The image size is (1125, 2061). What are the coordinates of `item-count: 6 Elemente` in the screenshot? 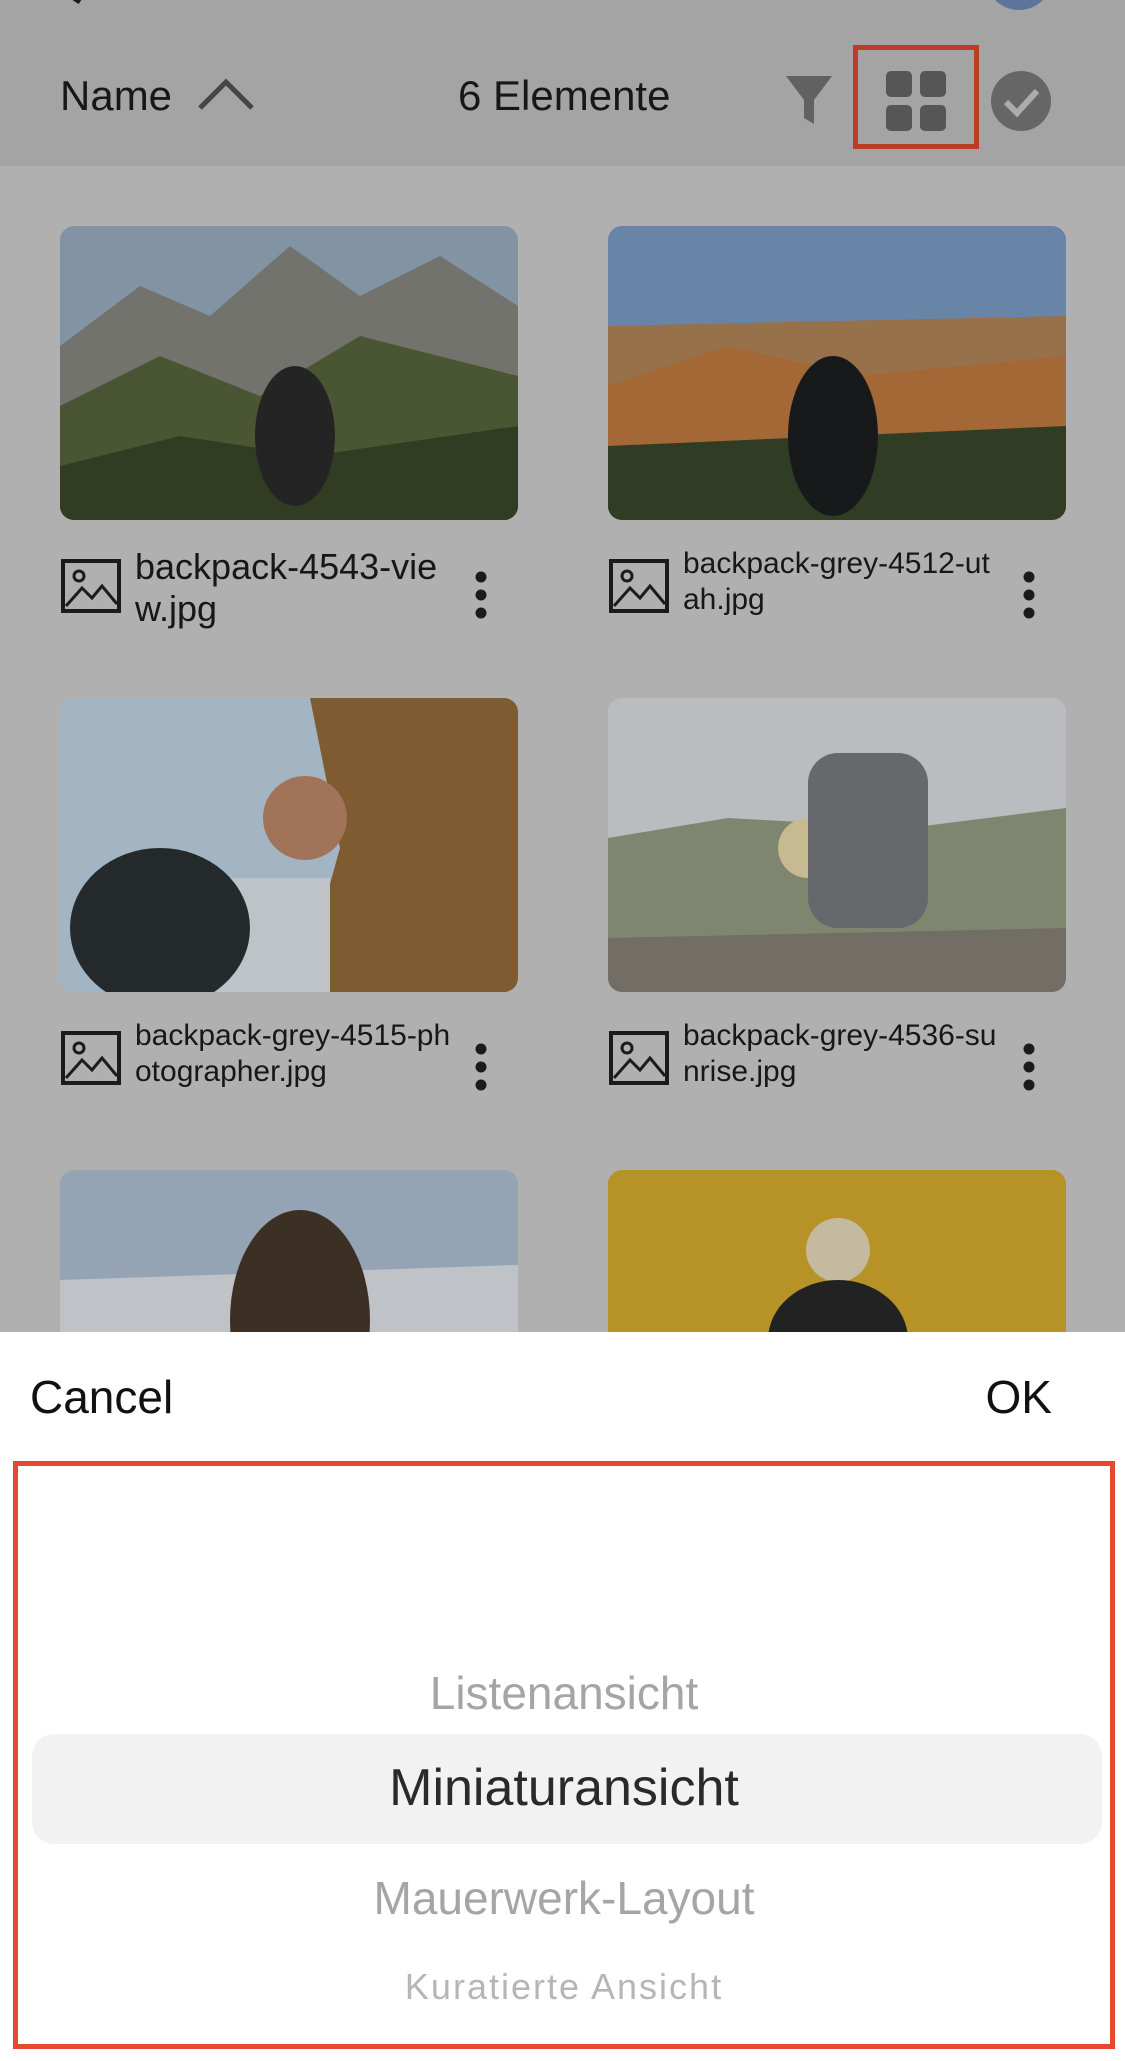 It's located at (564, 95).